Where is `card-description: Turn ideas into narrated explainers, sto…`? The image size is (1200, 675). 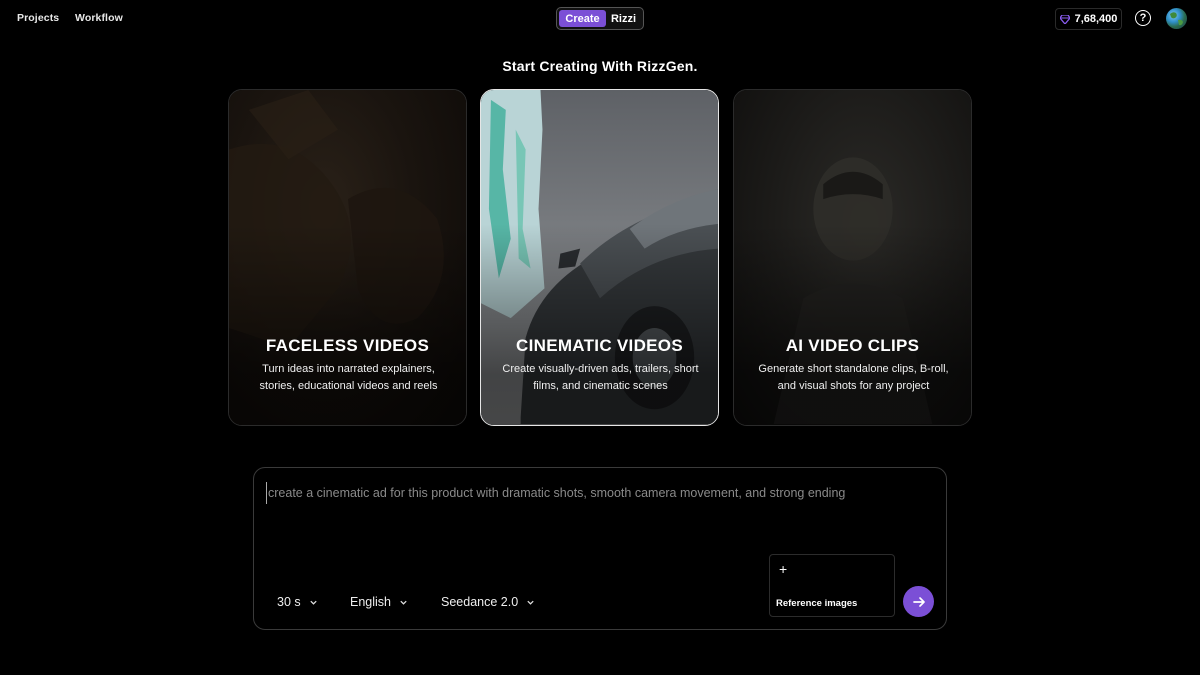 card-description: Turn ideas into narrated explainers, sto… is located at coordinates (348, 377).